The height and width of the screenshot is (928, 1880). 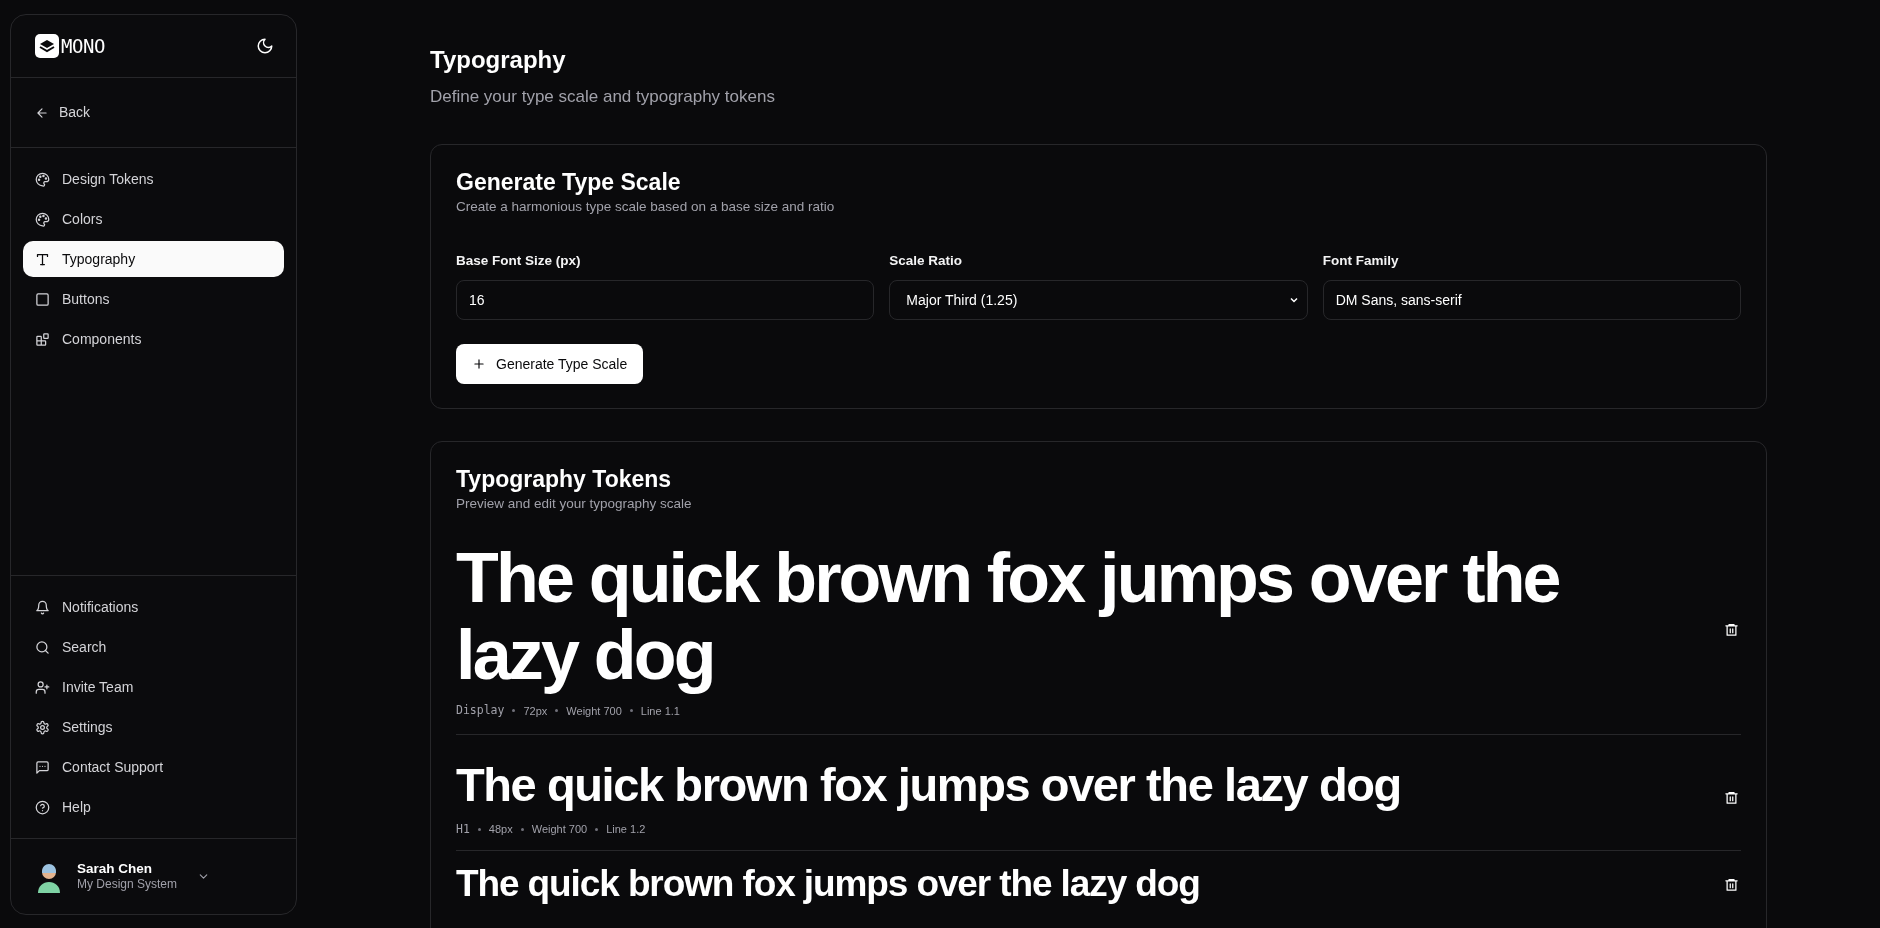 I want to click on help-icon, so click(x=42, y=807).